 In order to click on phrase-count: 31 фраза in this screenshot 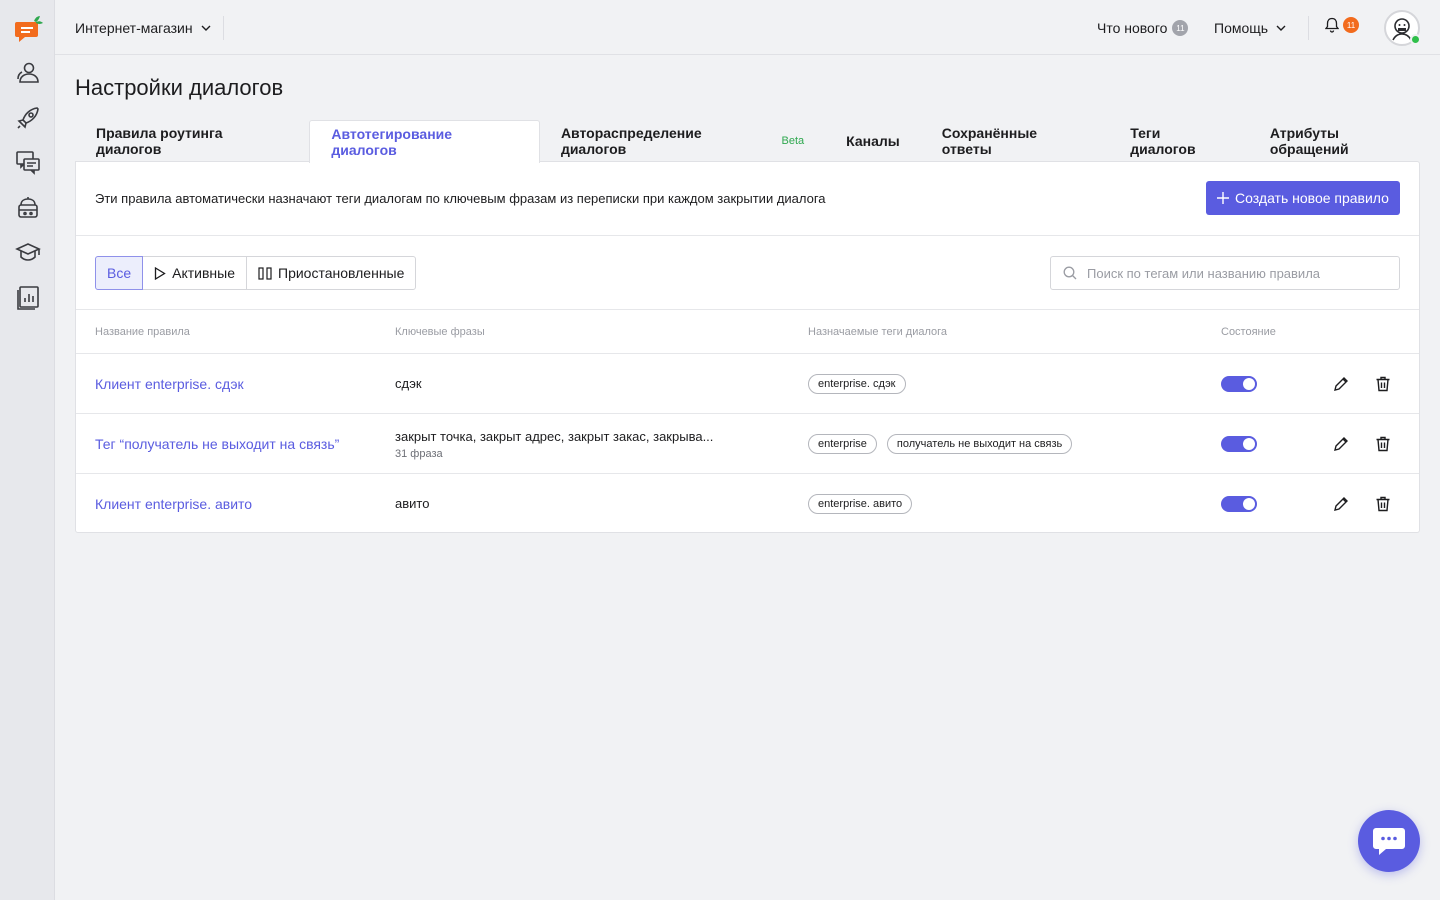, I will do `click(419, 454)`.